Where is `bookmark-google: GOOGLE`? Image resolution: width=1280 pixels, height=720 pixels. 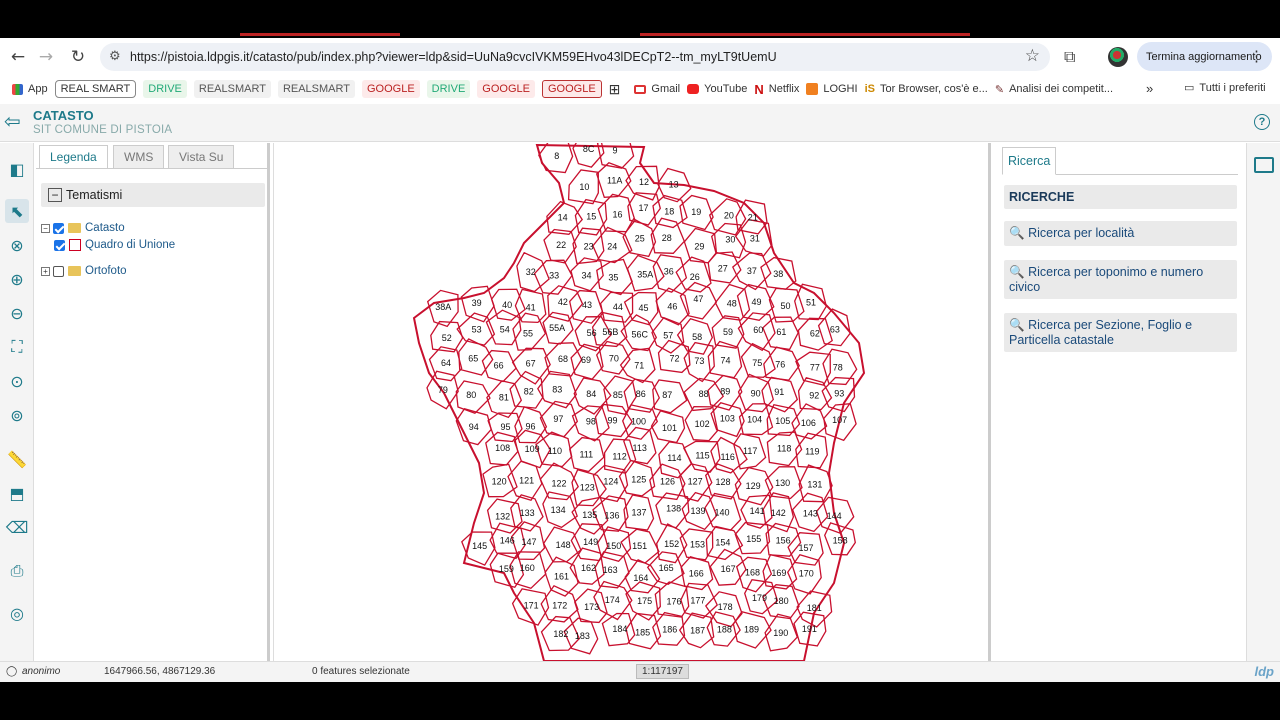
bookmark-google: GOOGLE is located at coordinates (390, 89).